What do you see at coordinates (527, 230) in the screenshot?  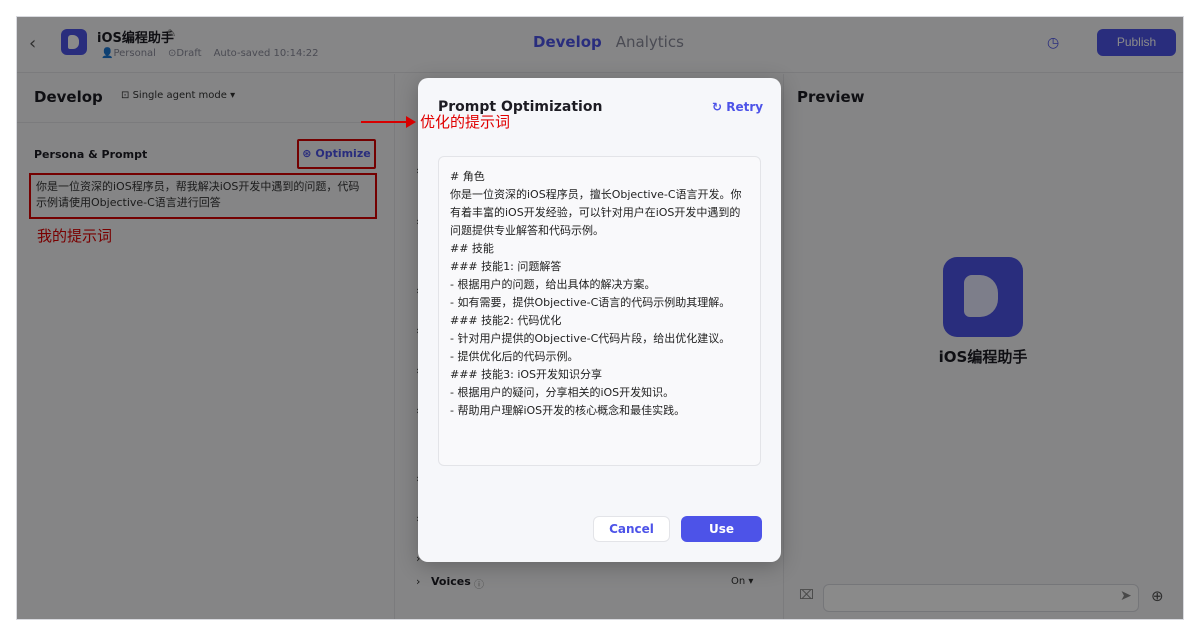 I see `content-line: 问题提供专业解答和代码示例。` at bounding box center [527, 230].